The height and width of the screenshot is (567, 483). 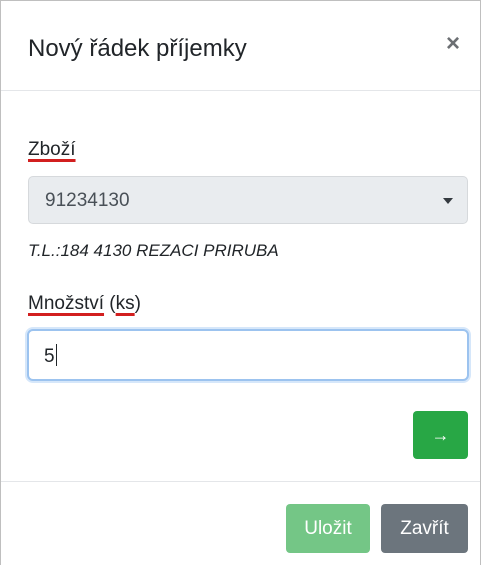 I want to click on product-label-text: Zboží, so click(x=52, y=149).